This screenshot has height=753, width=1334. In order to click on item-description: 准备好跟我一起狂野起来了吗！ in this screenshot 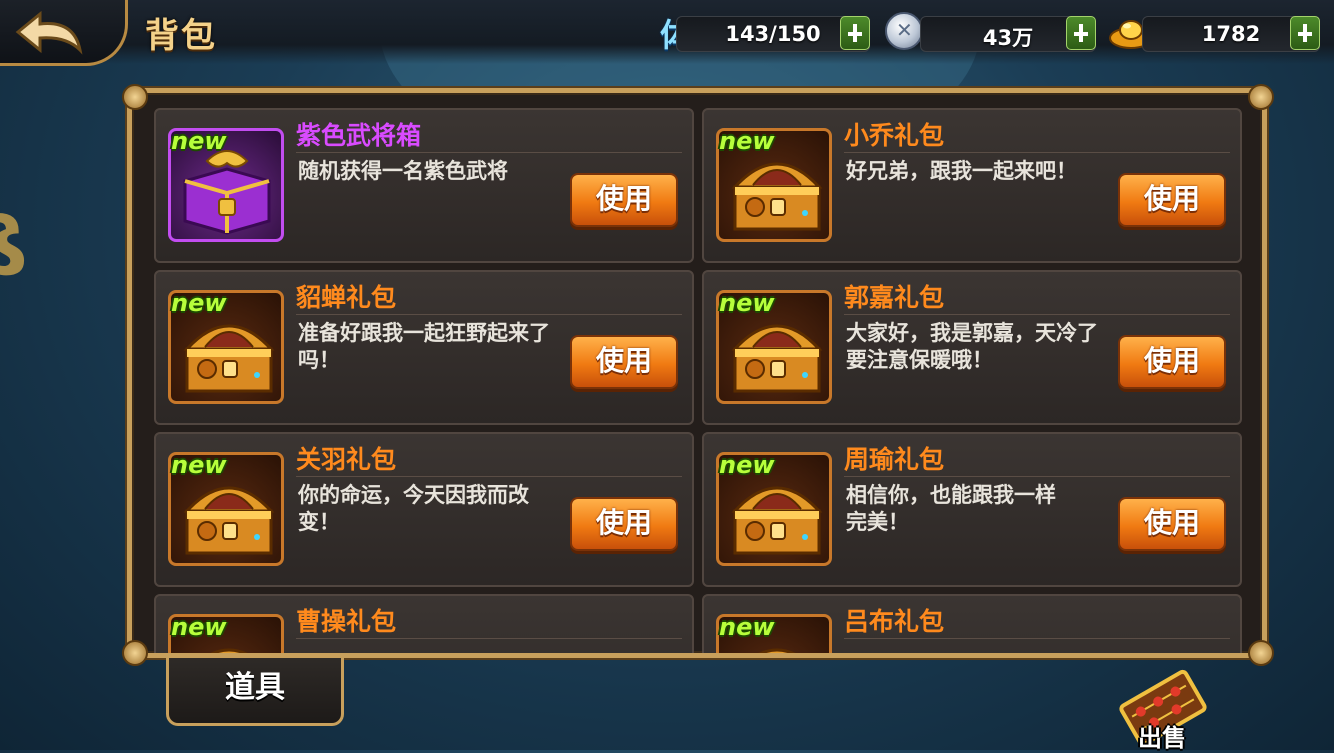, I will do `click(424, 346)`.